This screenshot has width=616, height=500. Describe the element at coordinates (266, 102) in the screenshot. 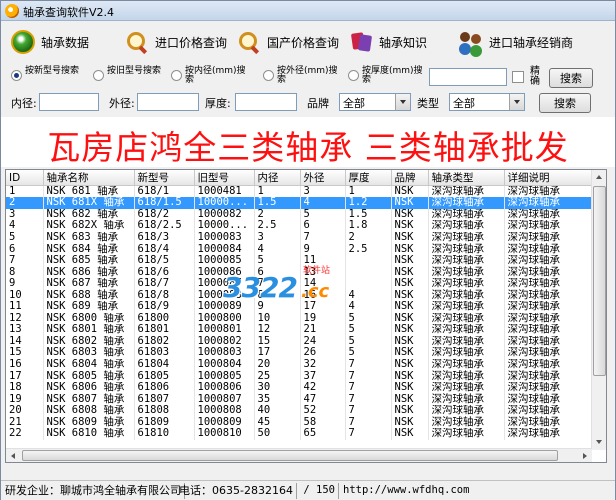

I see `thickness-input` at that location.